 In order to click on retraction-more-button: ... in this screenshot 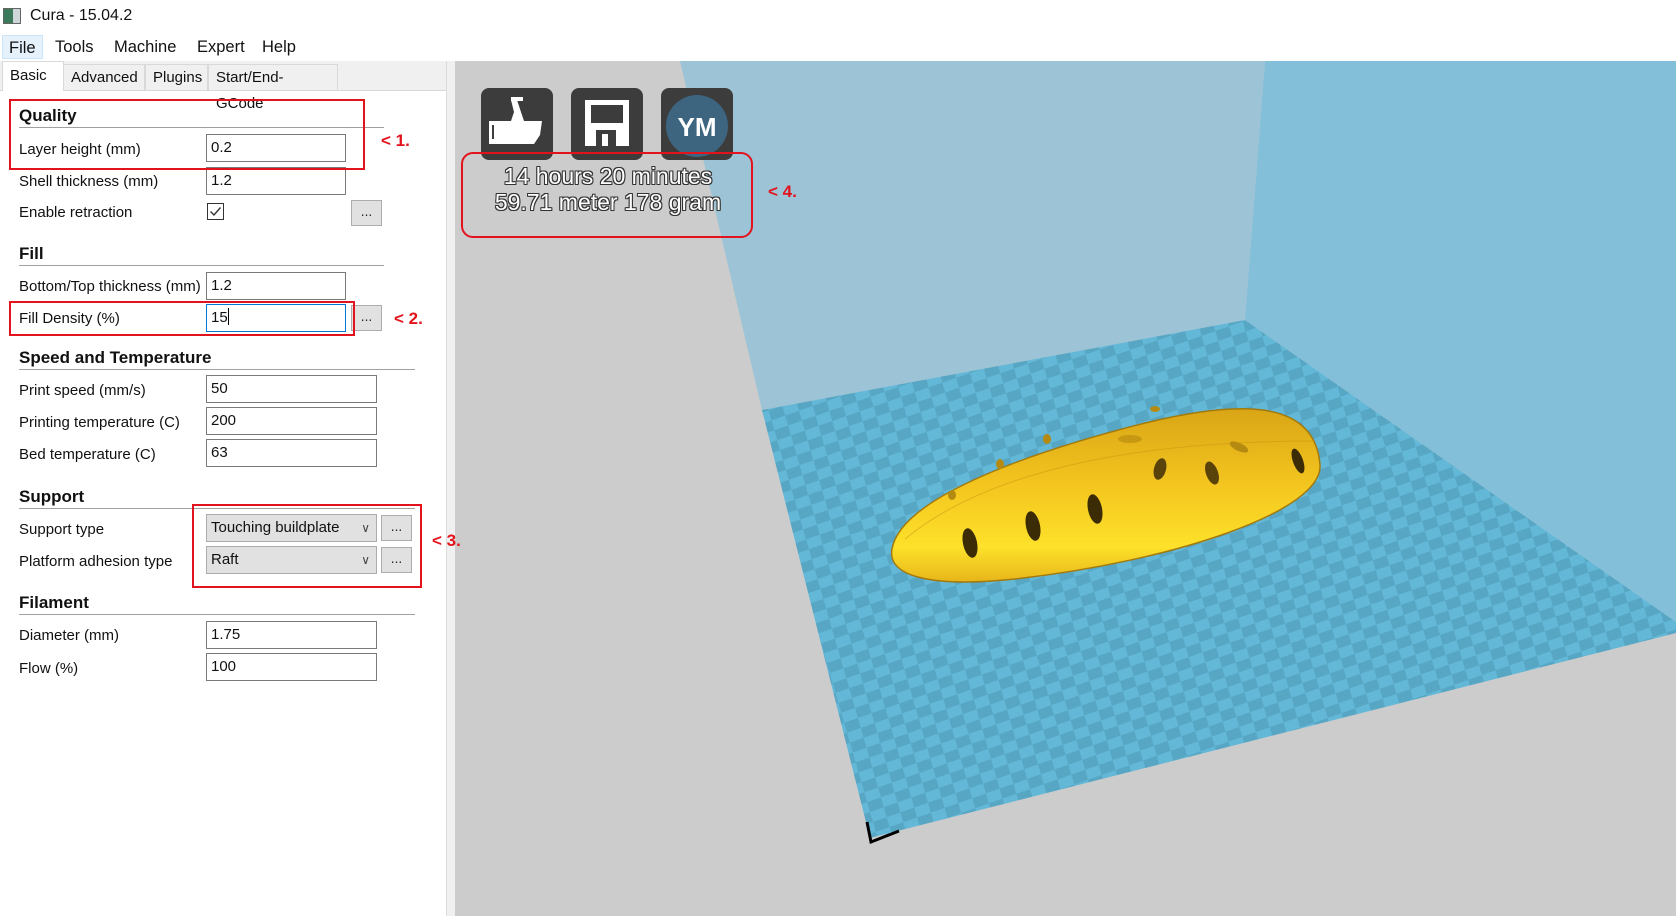, I will do `click(366, 213)`.